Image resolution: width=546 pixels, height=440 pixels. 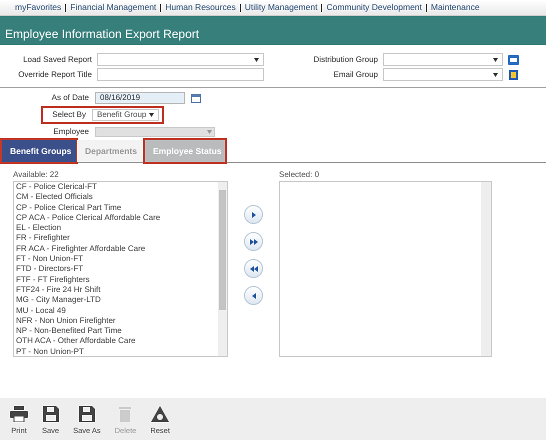 I want to click on list-item: FTF - FT Firefighters, so click(x=117, y=279).